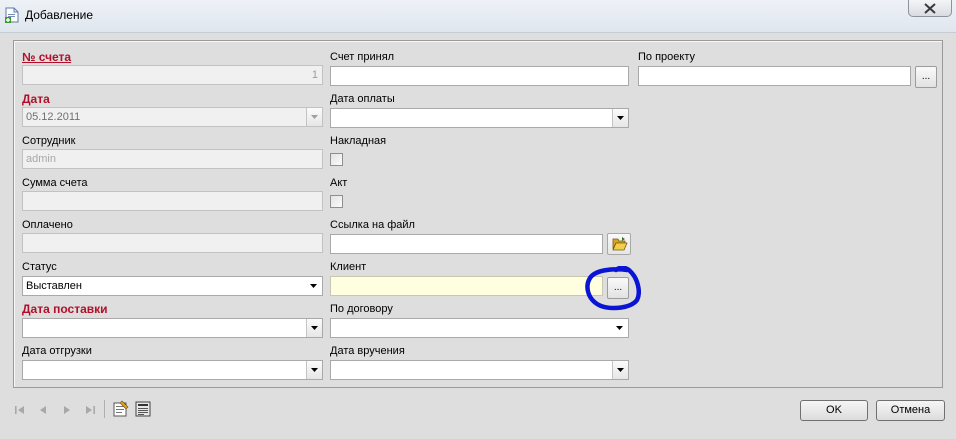  I want to click on payment-date-label: Дата оплаты, so click(362, 99).